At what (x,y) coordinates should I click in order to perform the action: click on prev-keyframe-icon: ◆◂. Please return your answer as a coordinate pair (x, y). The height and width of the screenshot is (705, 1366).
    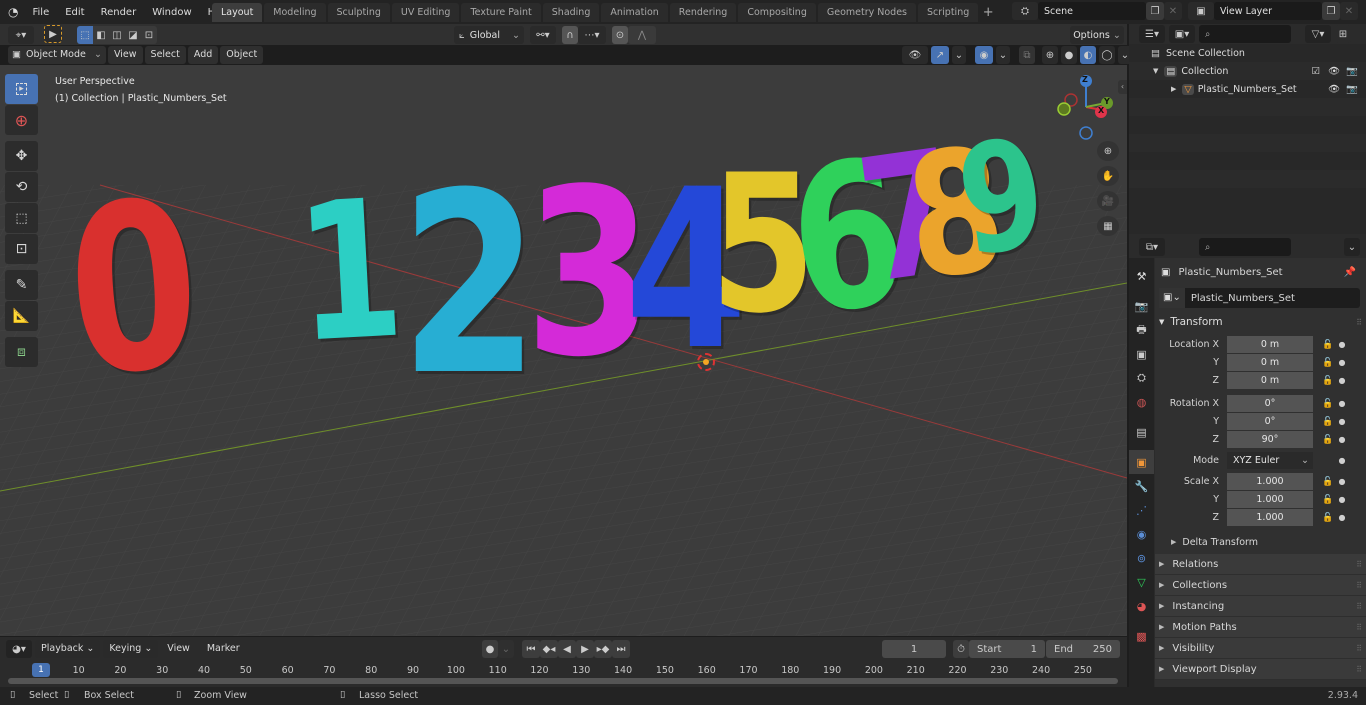
    Looking at the image, I should click on (549, 649).